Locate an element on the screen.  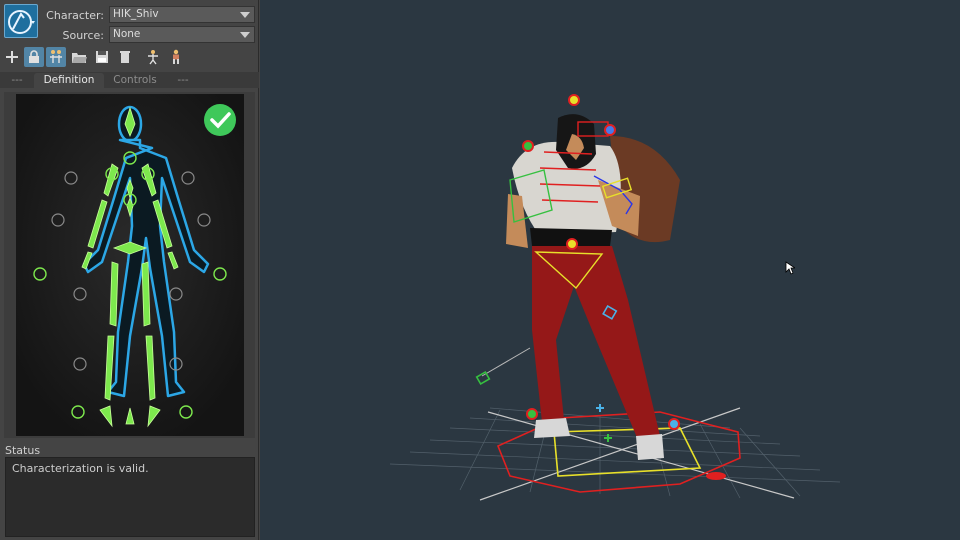
tab-right-more: --- is located at coordinates (183, 80).